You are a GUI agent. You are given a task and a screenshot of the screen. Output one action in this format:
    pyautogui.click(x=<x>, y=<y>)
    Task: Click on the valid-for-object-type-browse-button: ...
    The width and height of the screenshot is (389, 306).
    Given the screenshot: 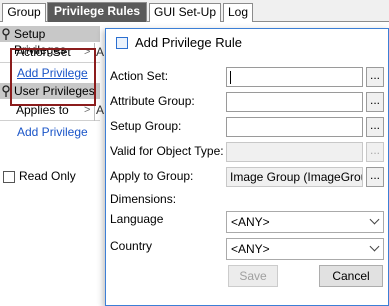 What is the action you would take?
    pyautogui.click(x=375, y=152)
    